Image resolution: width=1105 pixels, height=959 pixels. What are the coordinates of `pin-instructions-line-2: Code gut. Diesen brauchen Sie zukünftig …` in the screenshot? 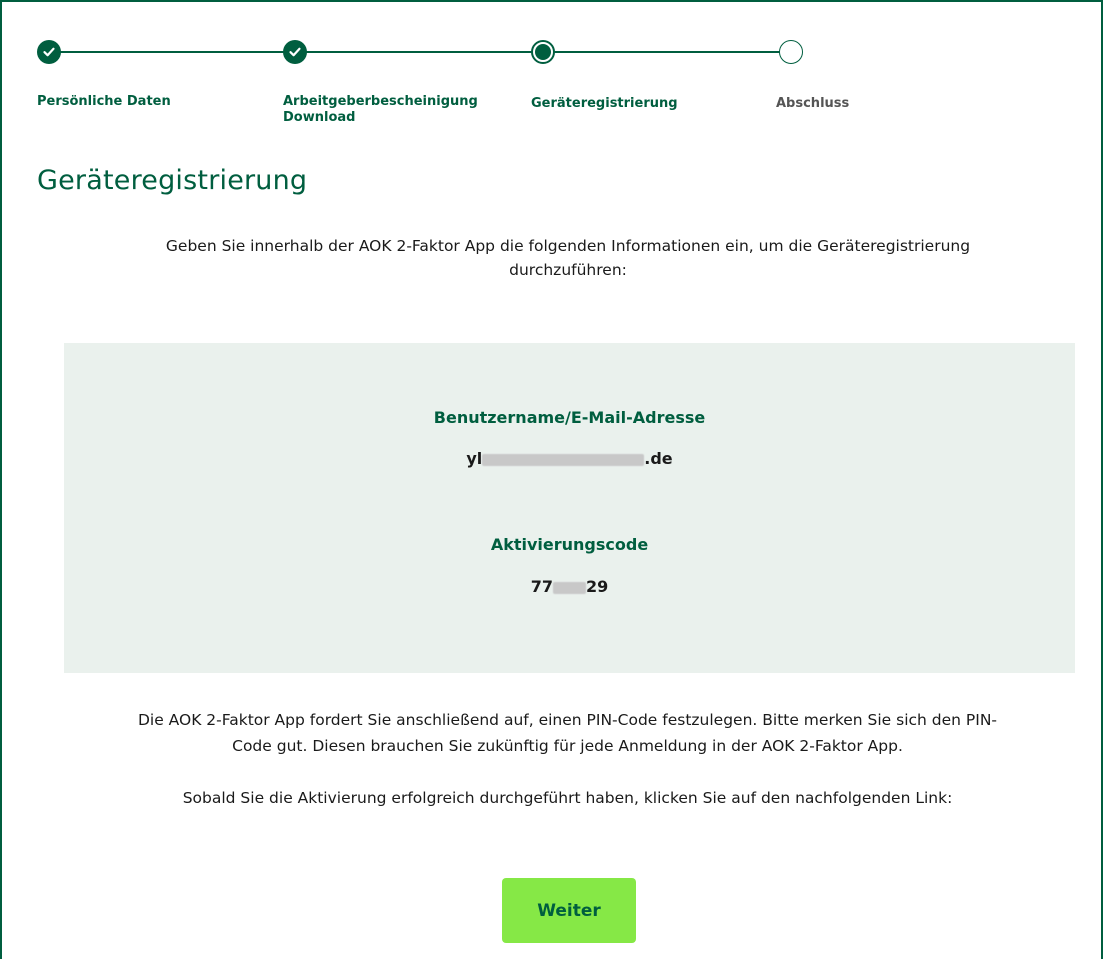 It's located at (567, 746).